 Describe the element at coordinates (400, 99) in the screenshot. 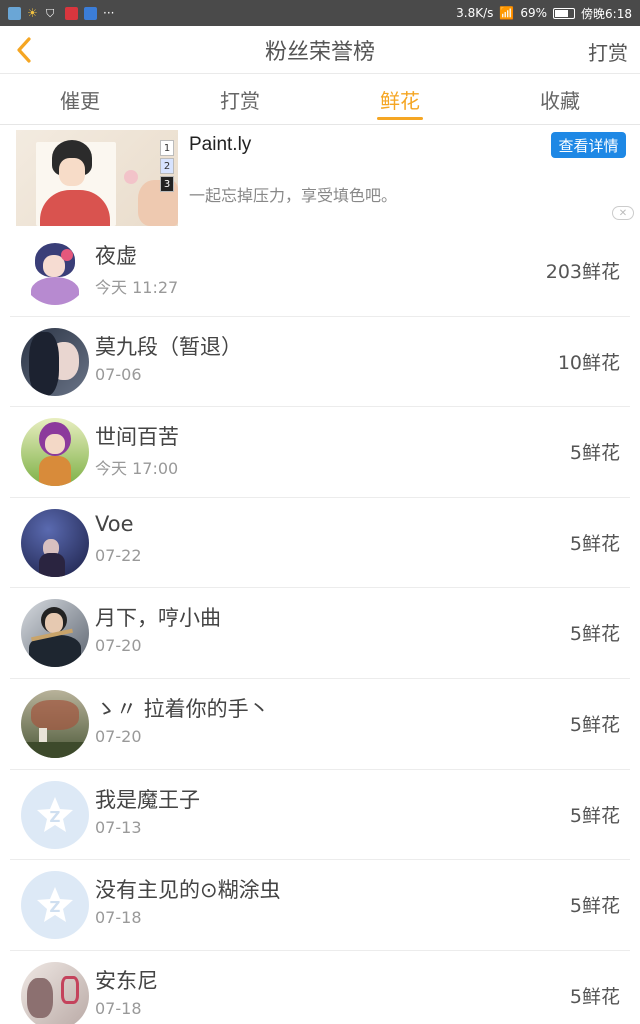

I see `tab-flowers: 鲜花` at that location.